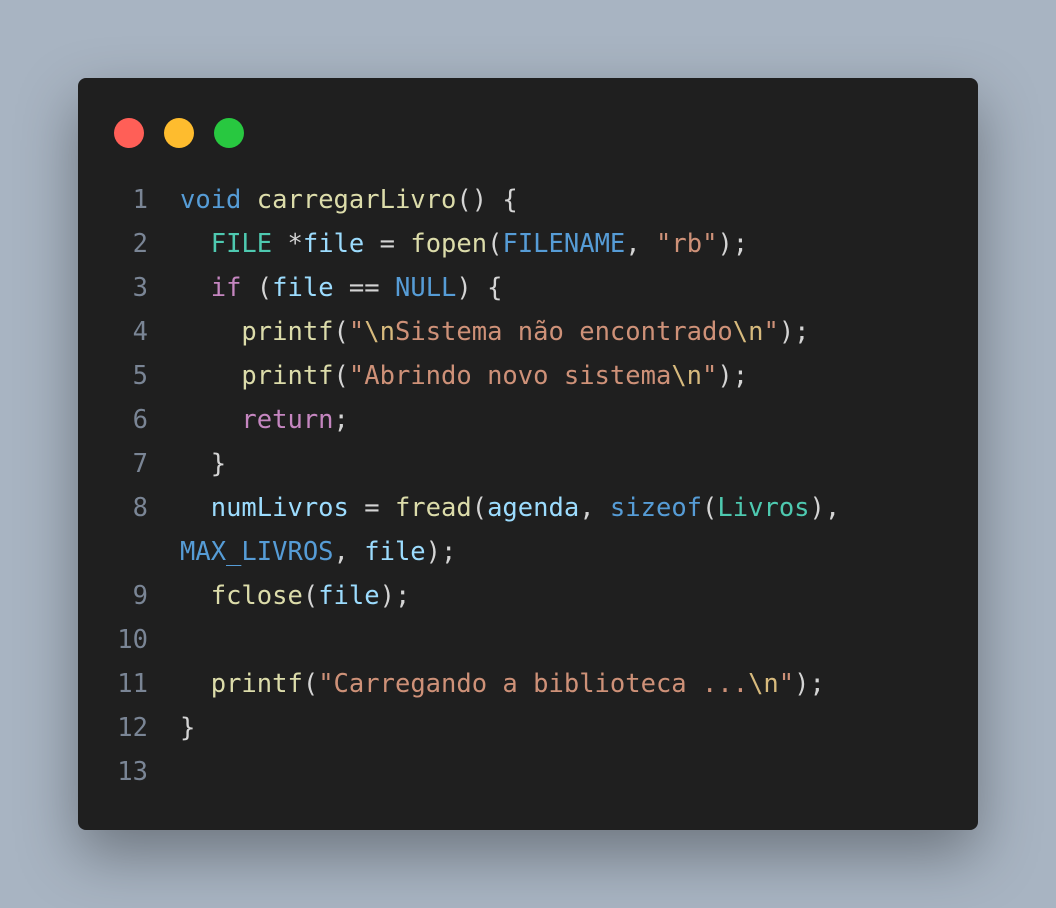  I want to click on code-line: 4 printf("\nSistema não encontrado\n");, so click(528, 332).